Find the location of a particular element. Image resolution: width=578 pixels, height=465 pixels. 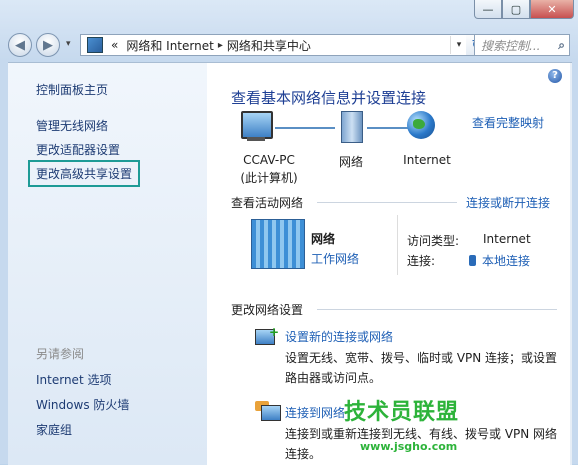

watermark-logo: 技术员联盟 is located at coordinates (402, 412).